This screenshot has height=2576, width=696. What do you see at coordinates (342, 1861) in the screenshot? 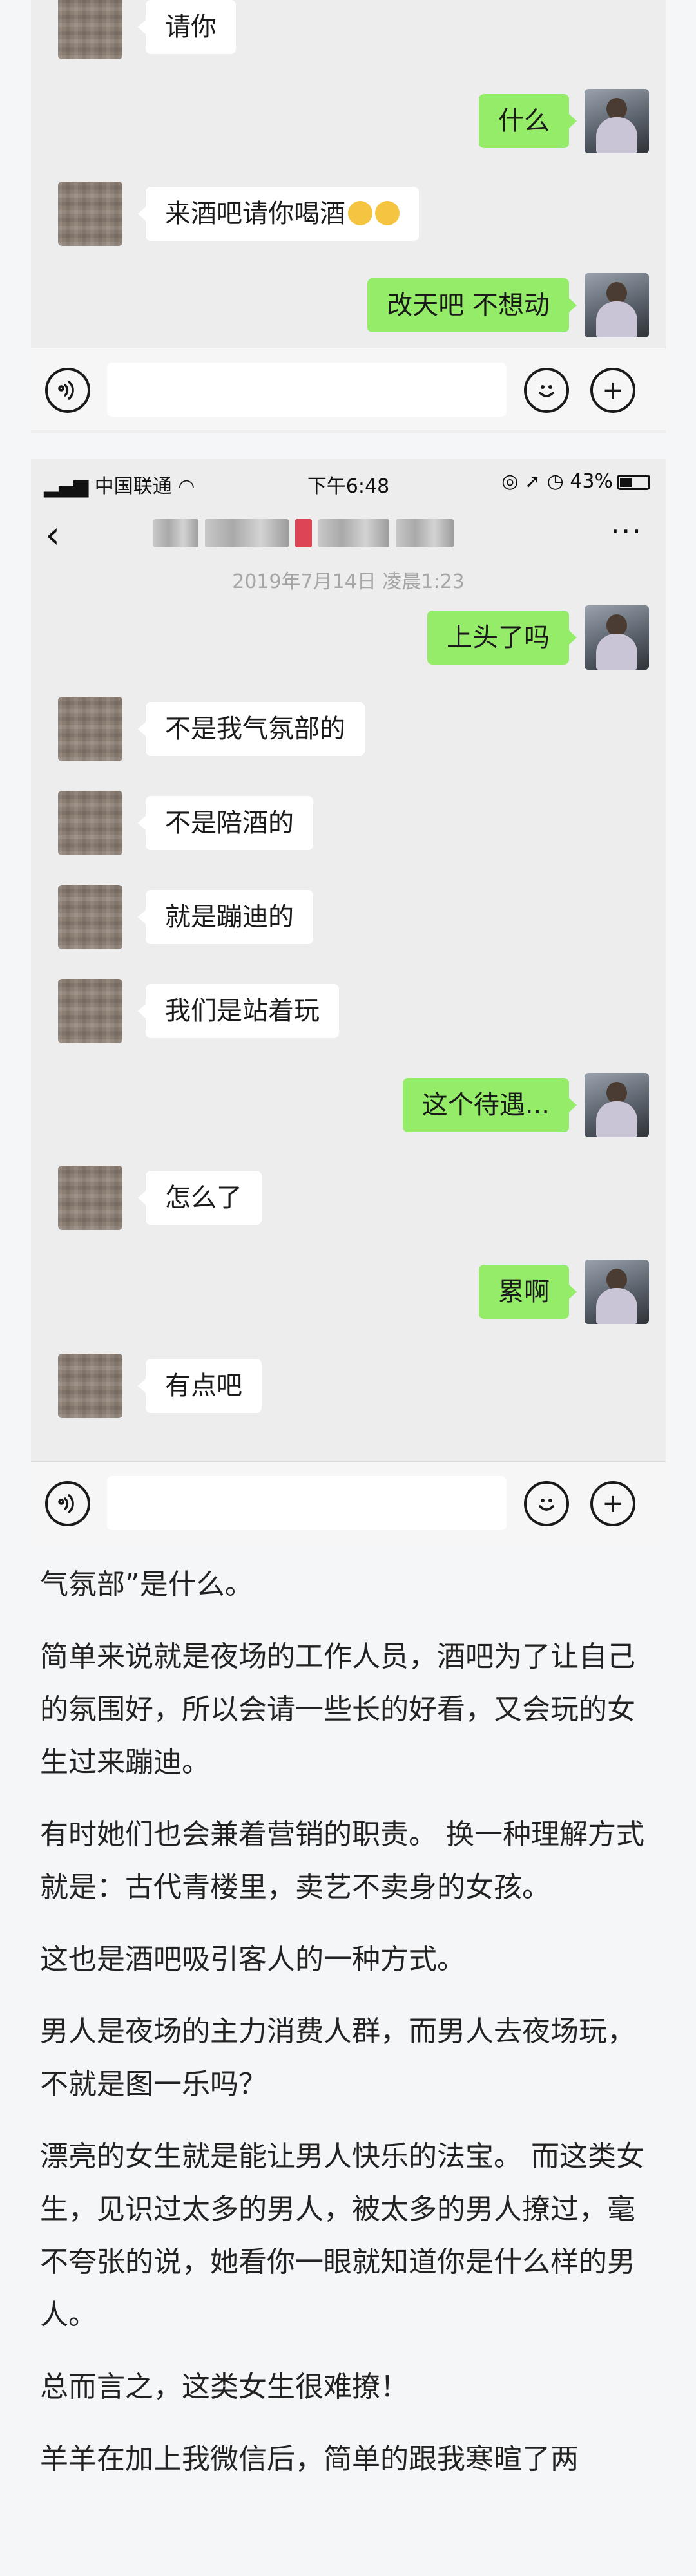
I see `article-paragraph: 有时她们也会兼着营销的职责。 换一种理解方式就是：古代青楼里，卖艺不卖身的女孩。` at bounding box center [342, 1861].